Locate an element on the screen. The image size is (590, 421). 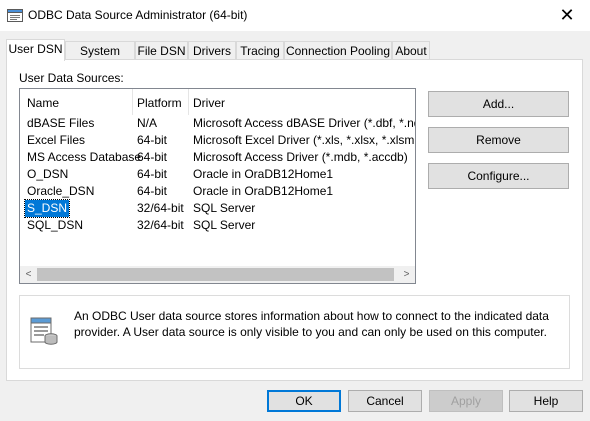
tab-label: Tracing is located at coordinates (260, 51).